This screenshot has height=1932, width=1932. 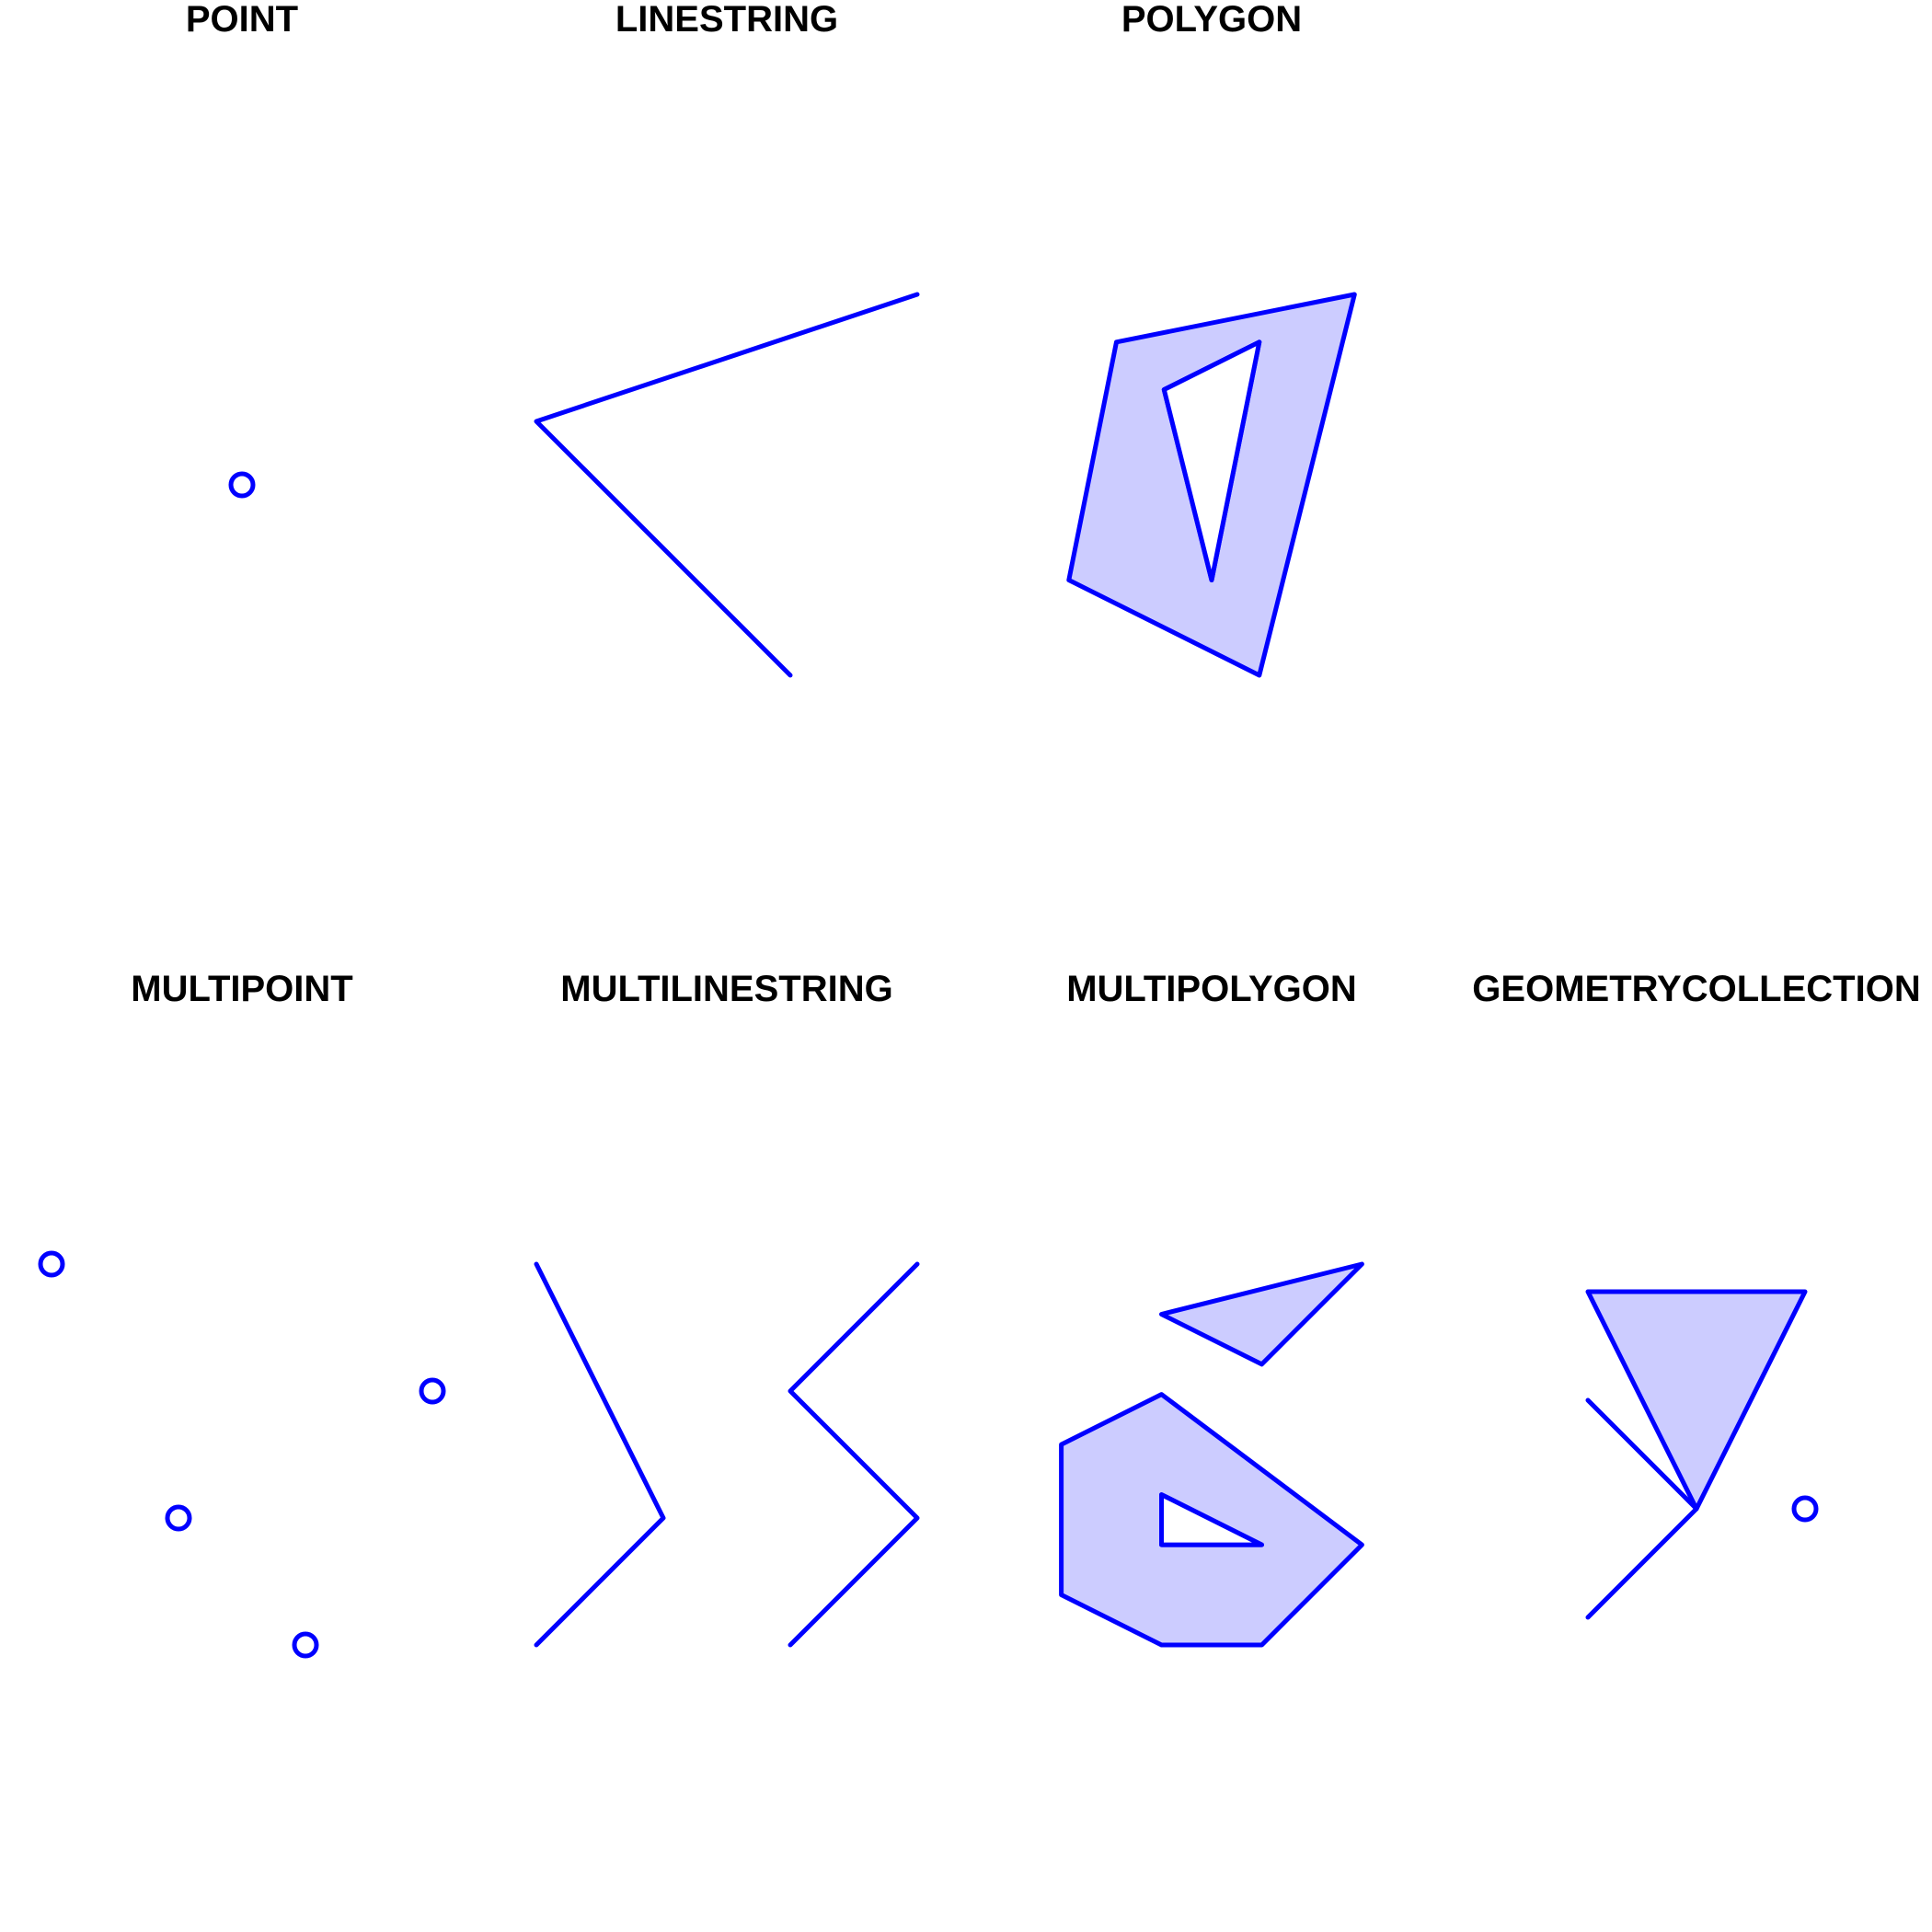 I want to click on panel-title-multilinestring: MULTILINESTRING, so click(x=726, y=989).